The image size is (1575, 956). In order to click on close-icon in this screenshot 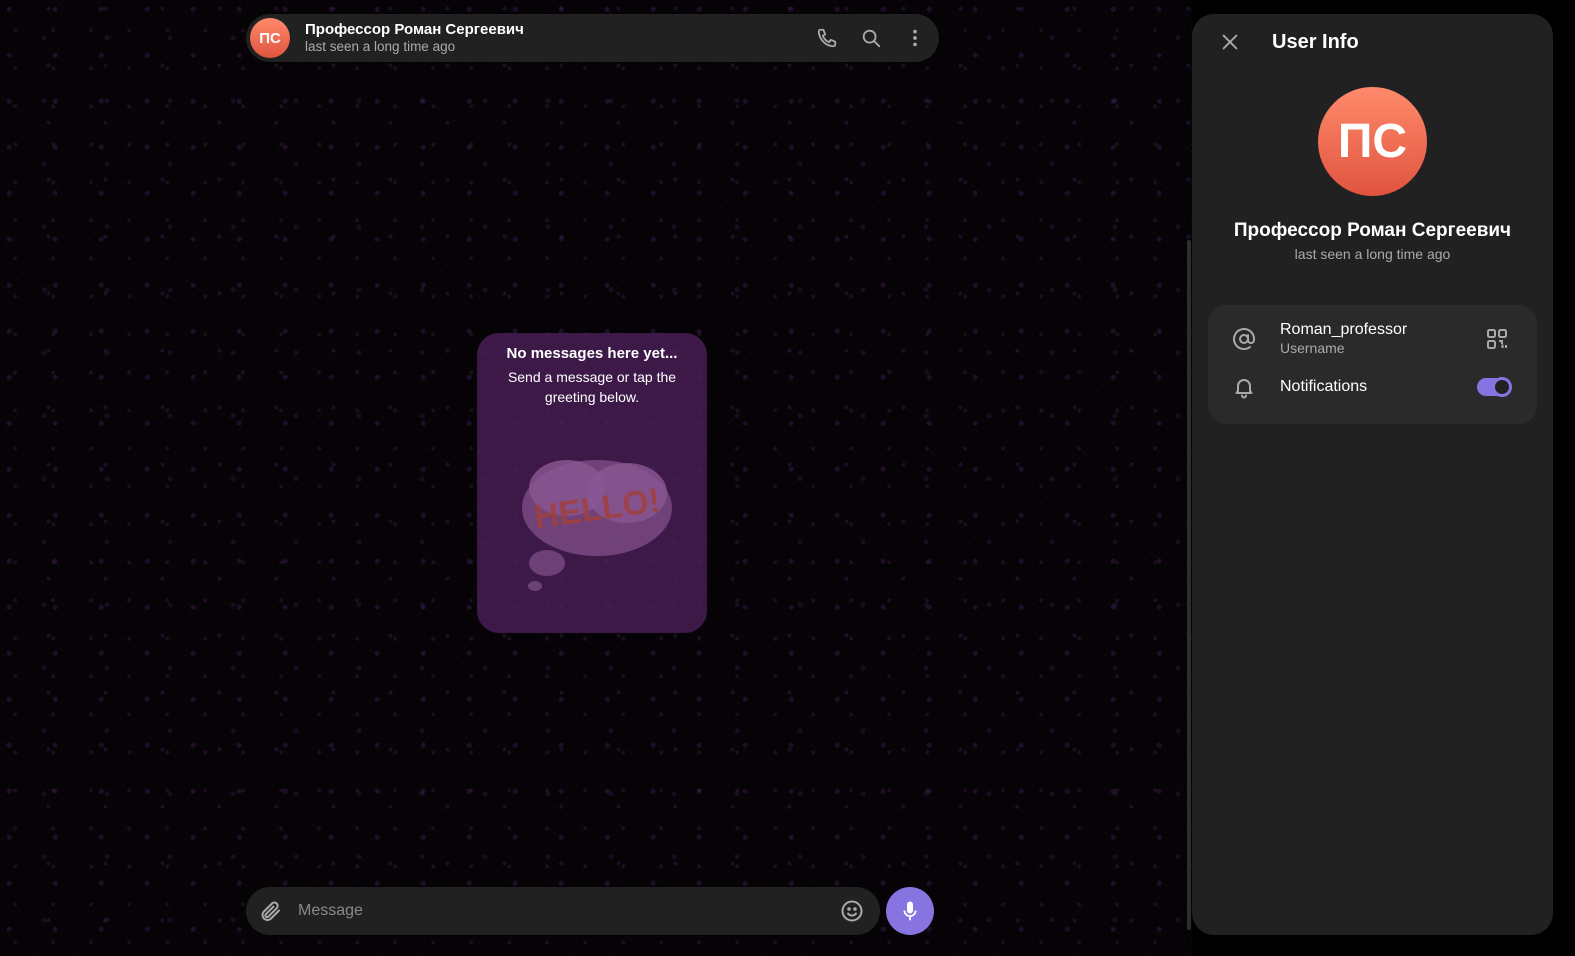, I will do `click(1230, 42)`.